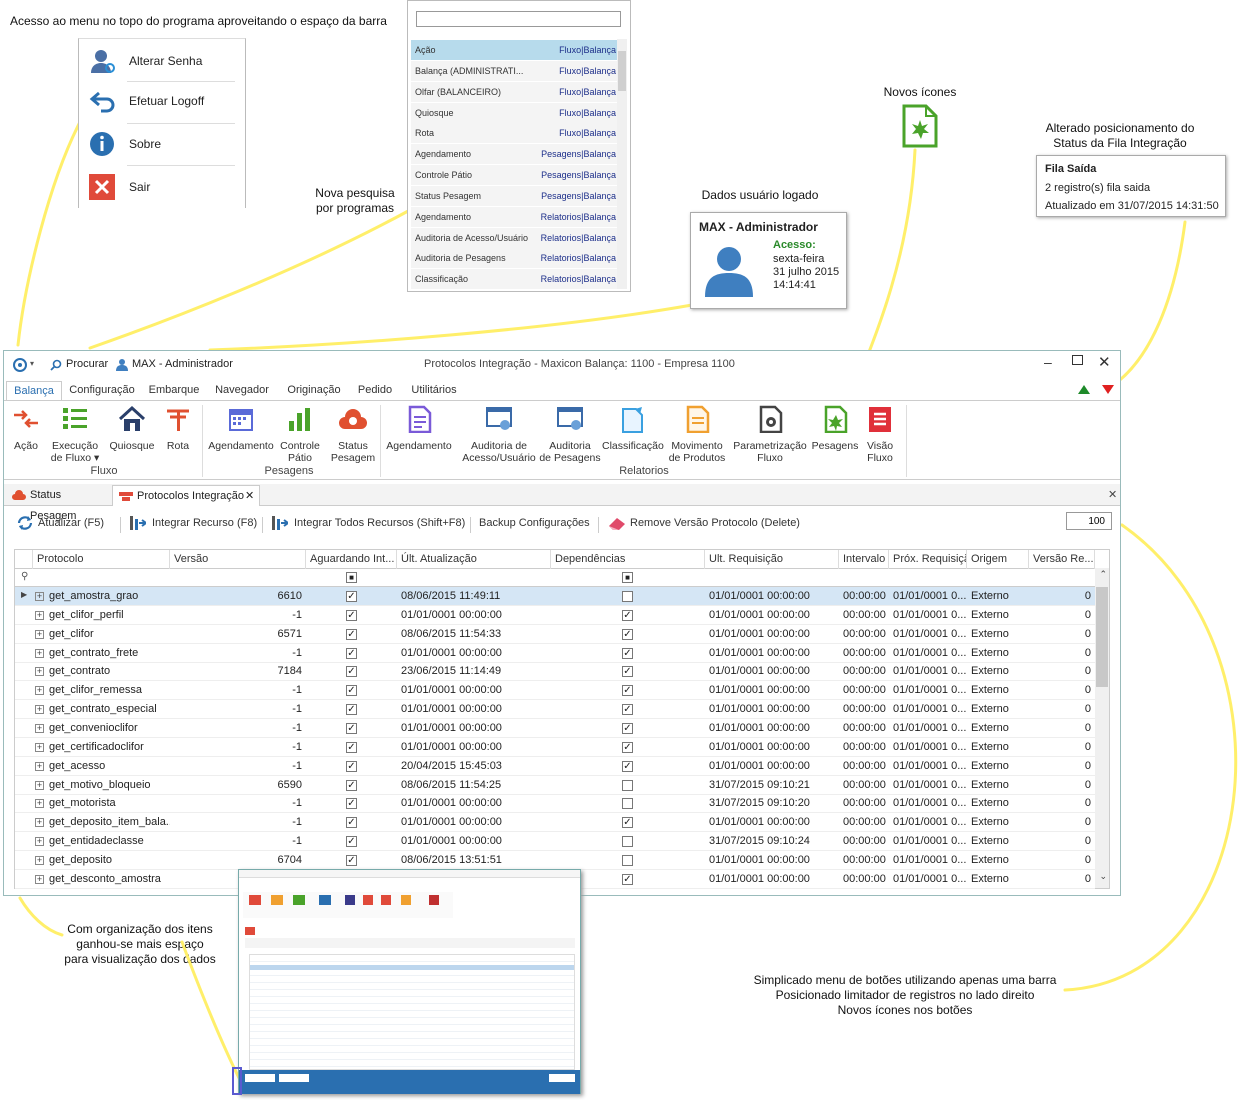 The height and width of the screenshot is (1100, 1250). I want to click on ribbon-button-parametrizacao-fluxo: Parametrização Fluxo, so click(770, 434).